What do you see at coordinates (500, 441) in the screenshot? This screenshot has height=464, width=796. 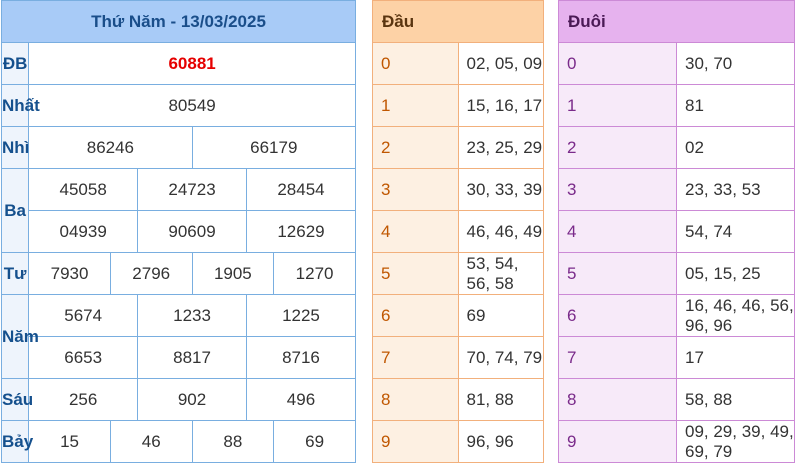 I see `dau-values: 96, 96` at bounding box center [500, 441].